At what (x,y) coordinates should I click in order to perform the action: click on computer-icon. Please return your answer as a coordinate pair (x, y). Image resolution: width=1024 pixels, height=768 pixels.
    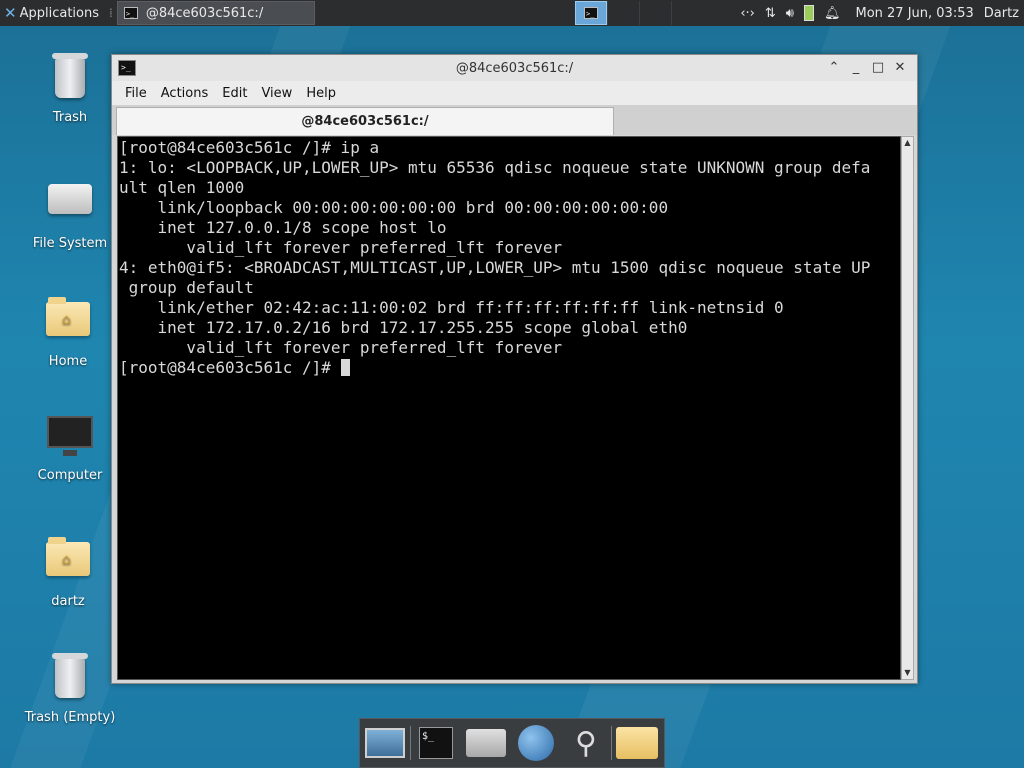
    Looking at the image, I should click on (70, 436).